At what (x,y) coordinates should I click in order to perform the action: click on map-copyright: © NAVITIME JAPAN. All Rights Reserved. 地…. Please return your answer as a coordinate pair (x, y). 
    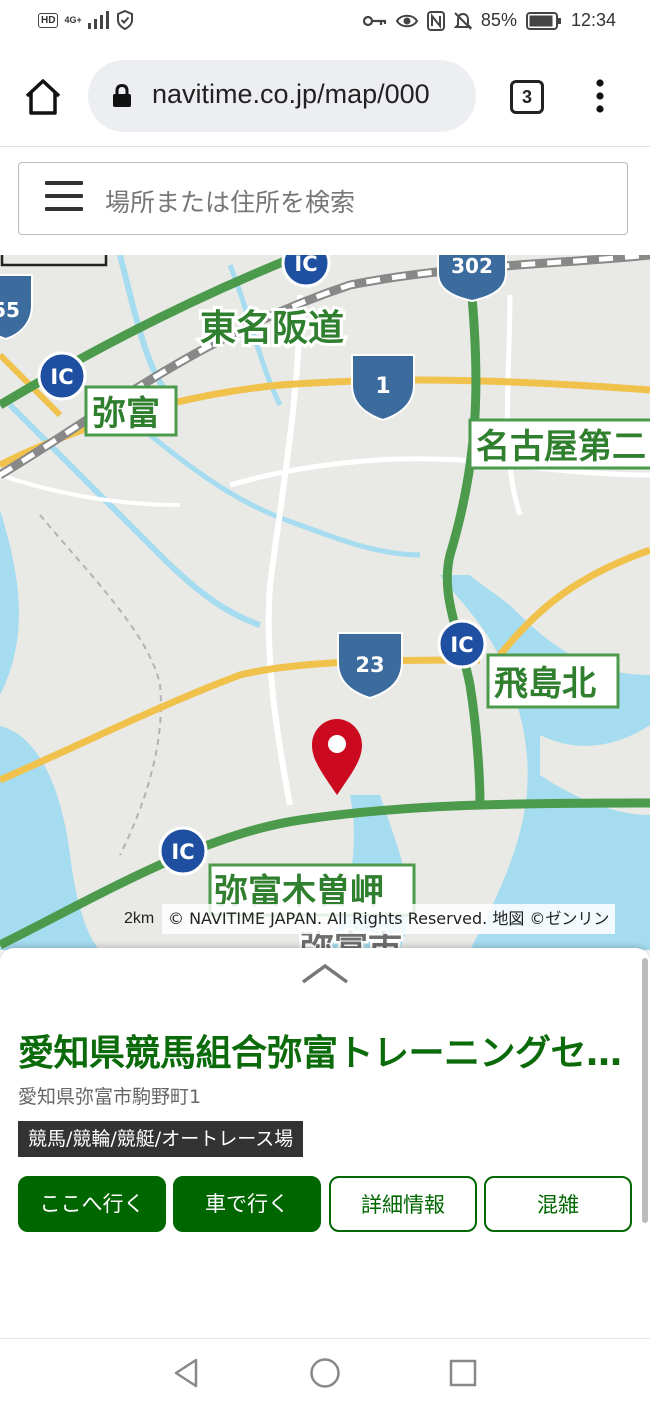
    Looking at the image, I should click on (389, 919).